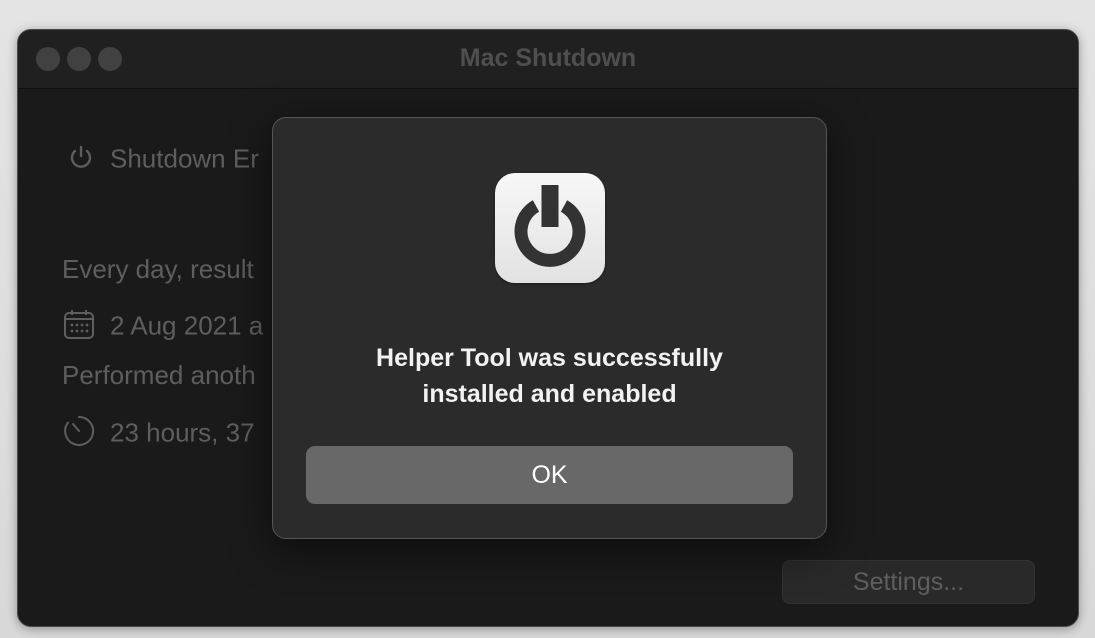 The image size is (1095, 638). Describe the element at coordinates (549, 358) in the screenshot. I see `dialog-message-line-1: Helper Tool was successfully` at that location.